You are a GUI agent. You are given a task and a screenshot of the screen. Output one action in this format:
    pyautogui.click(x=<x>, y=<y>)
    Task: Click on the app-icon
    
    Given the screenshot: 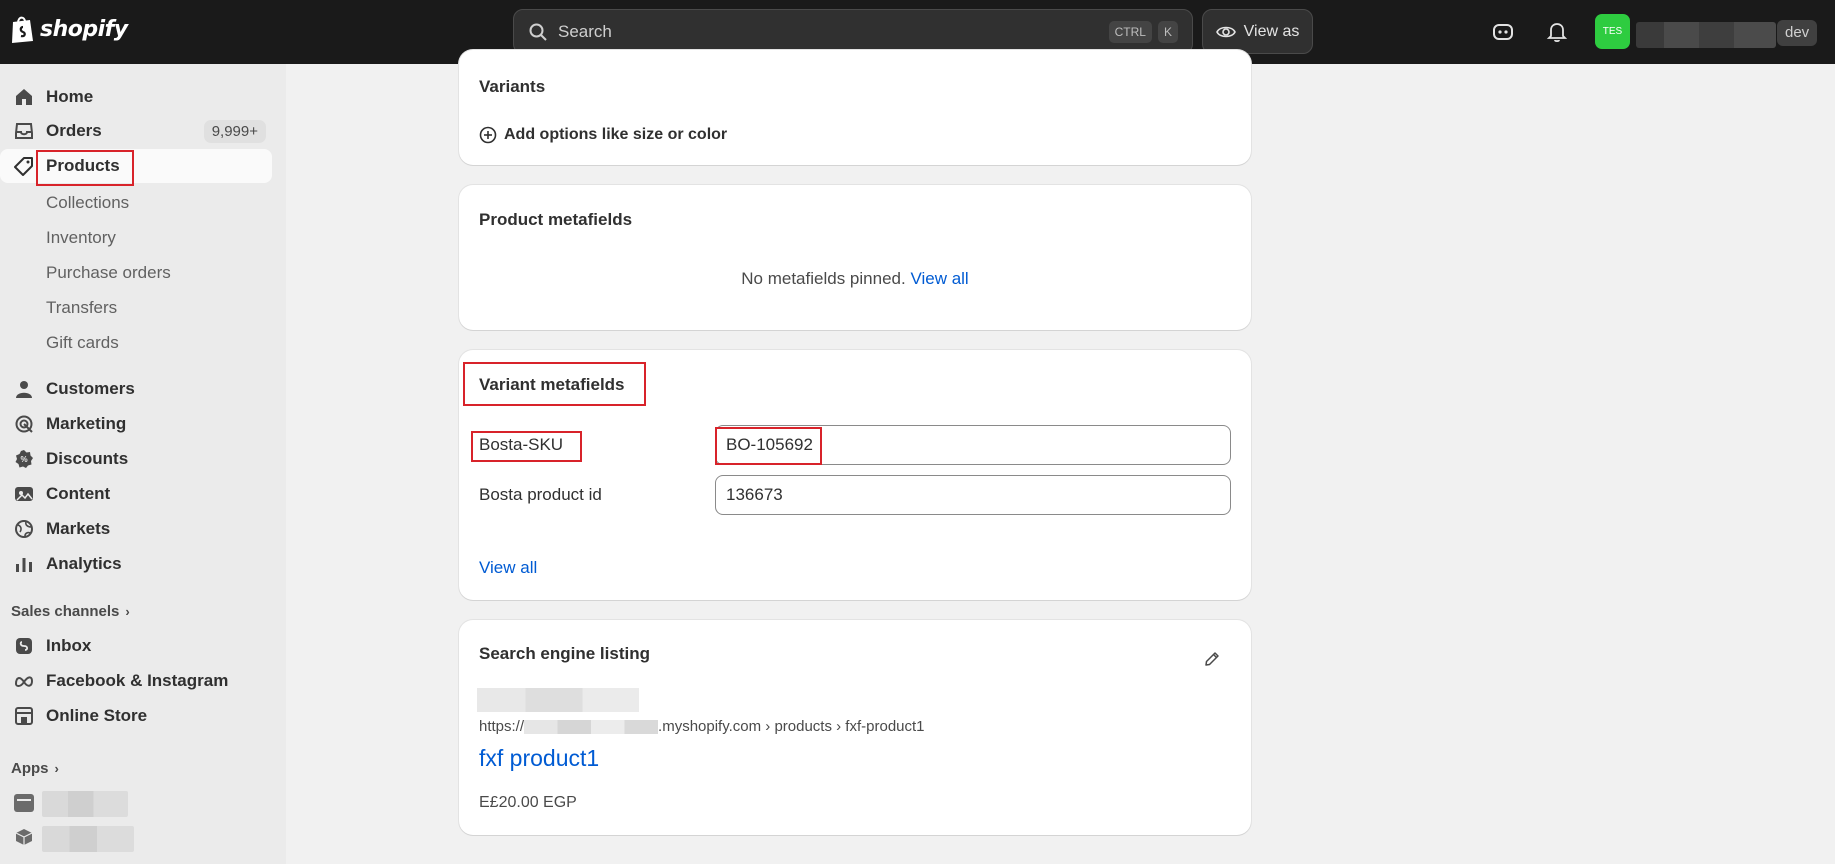 What is the action you would take?
    pyautogui.click(x=24, y=803)
    